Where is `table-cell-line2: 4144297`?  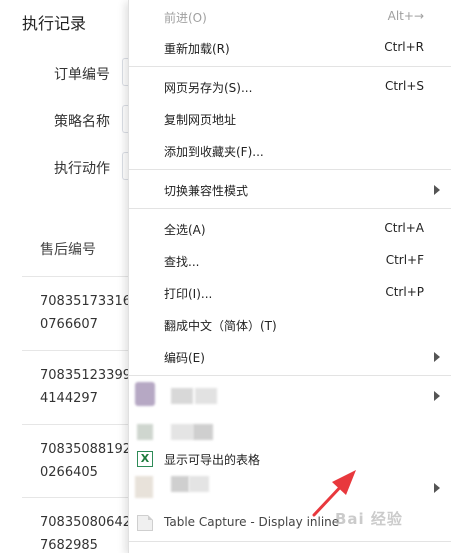
table-cell-line2: 4144297 is located at coordinates (69, 398).